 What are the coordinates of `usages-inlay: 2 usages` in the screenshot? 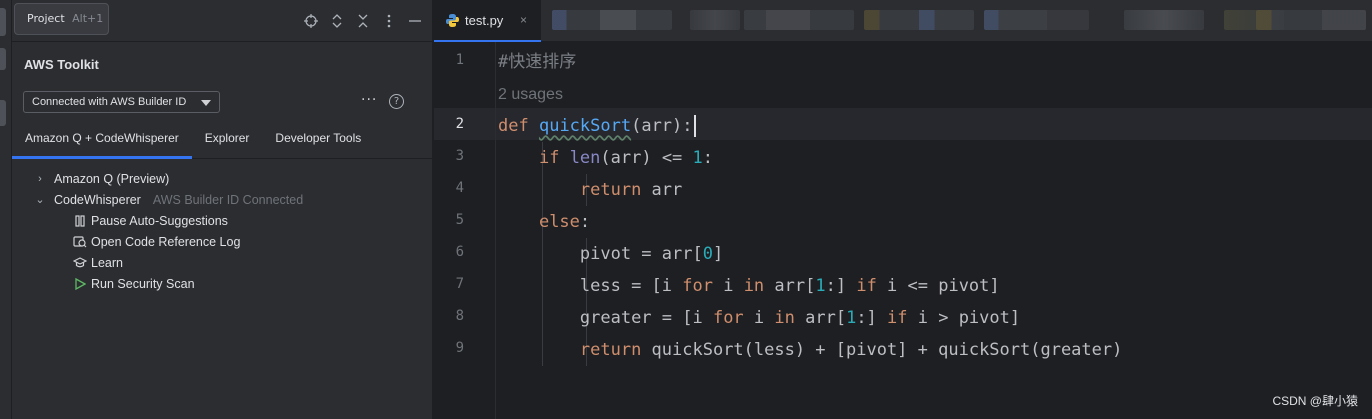 It's located at (530, 94).